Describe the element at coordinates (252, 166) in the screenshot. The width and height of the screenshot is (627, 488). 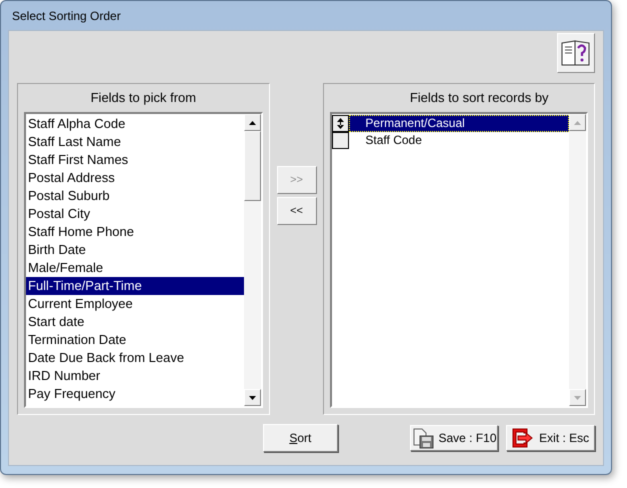
I see `scrollbar-thumb` at that location.